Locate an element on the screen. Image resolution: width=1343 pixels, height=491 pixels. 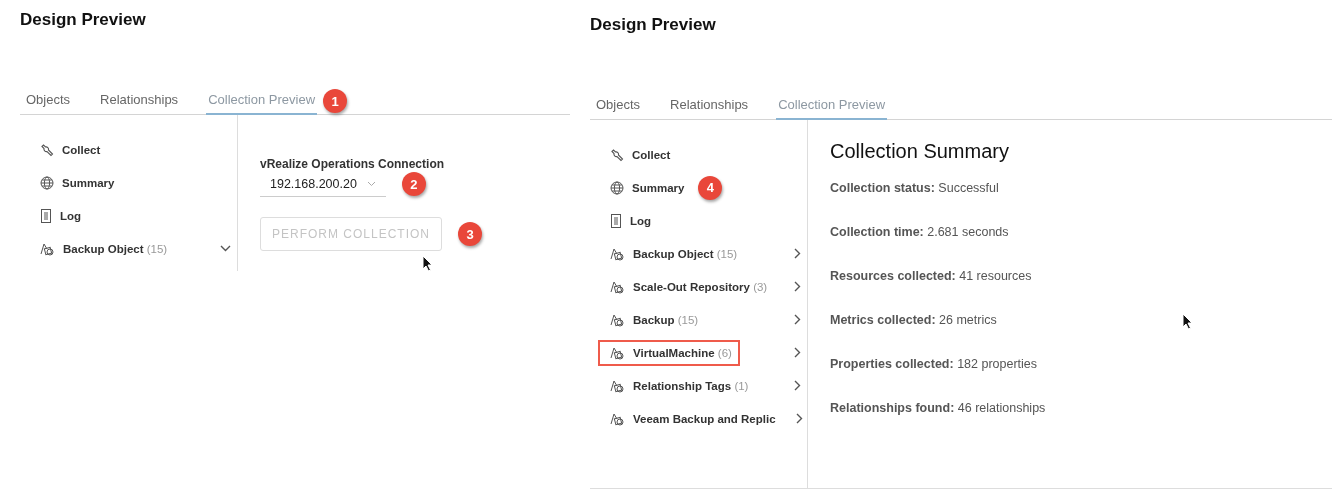
summary-line: Relationships found: 46 relationships is located at coordinates (938, 409).